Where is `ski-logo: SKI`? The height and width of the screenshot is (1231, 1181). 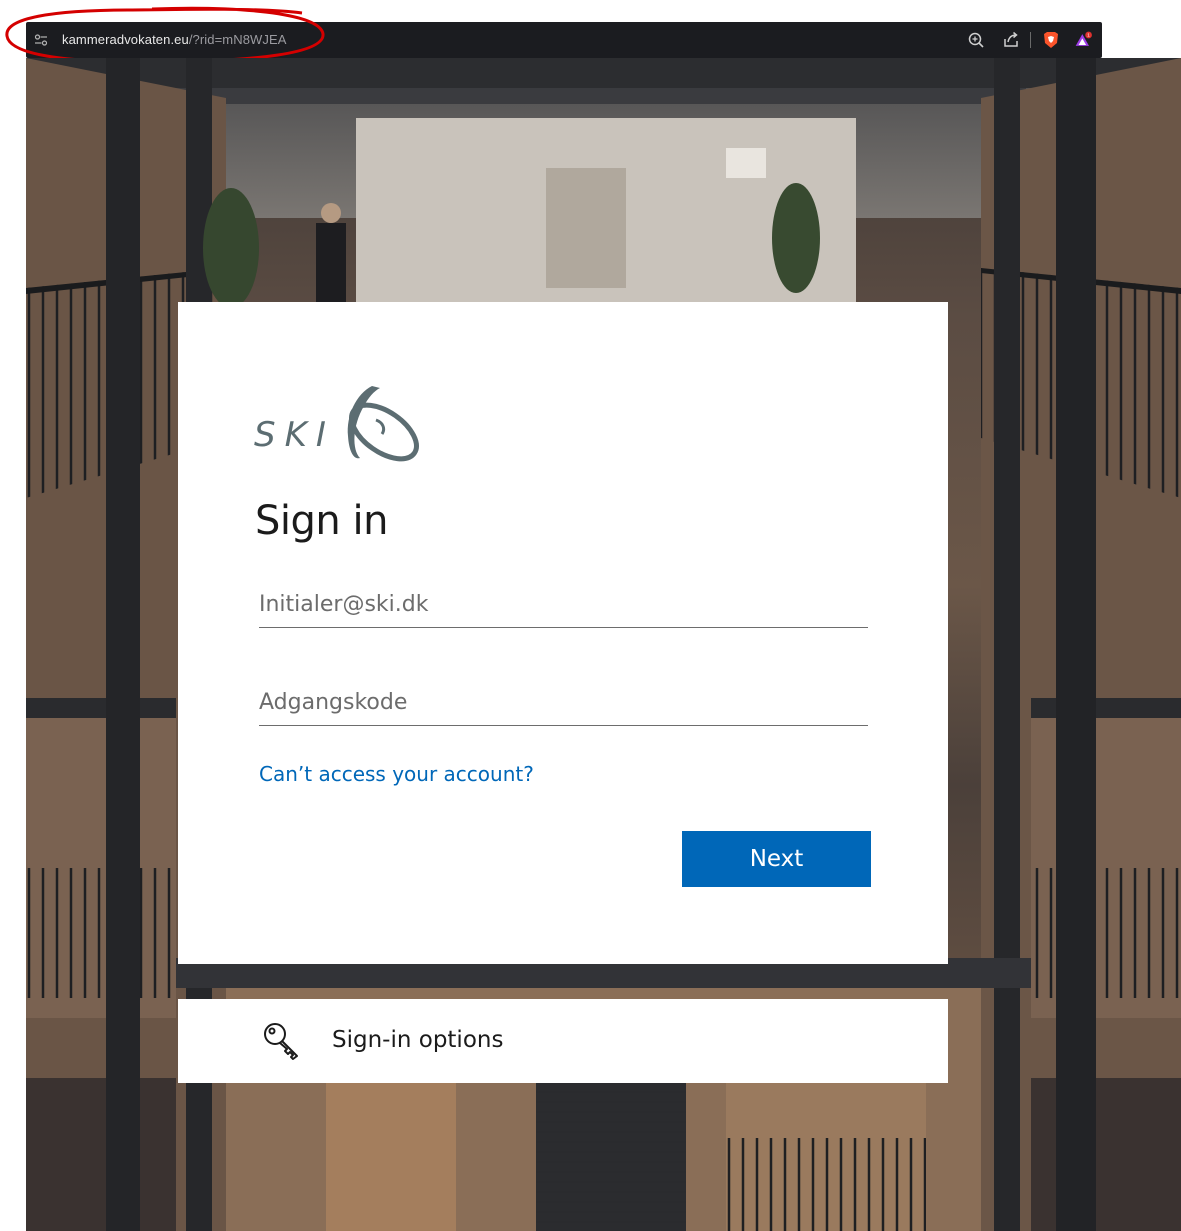
ski-logo: SKI is located at coordinates (336, 424).